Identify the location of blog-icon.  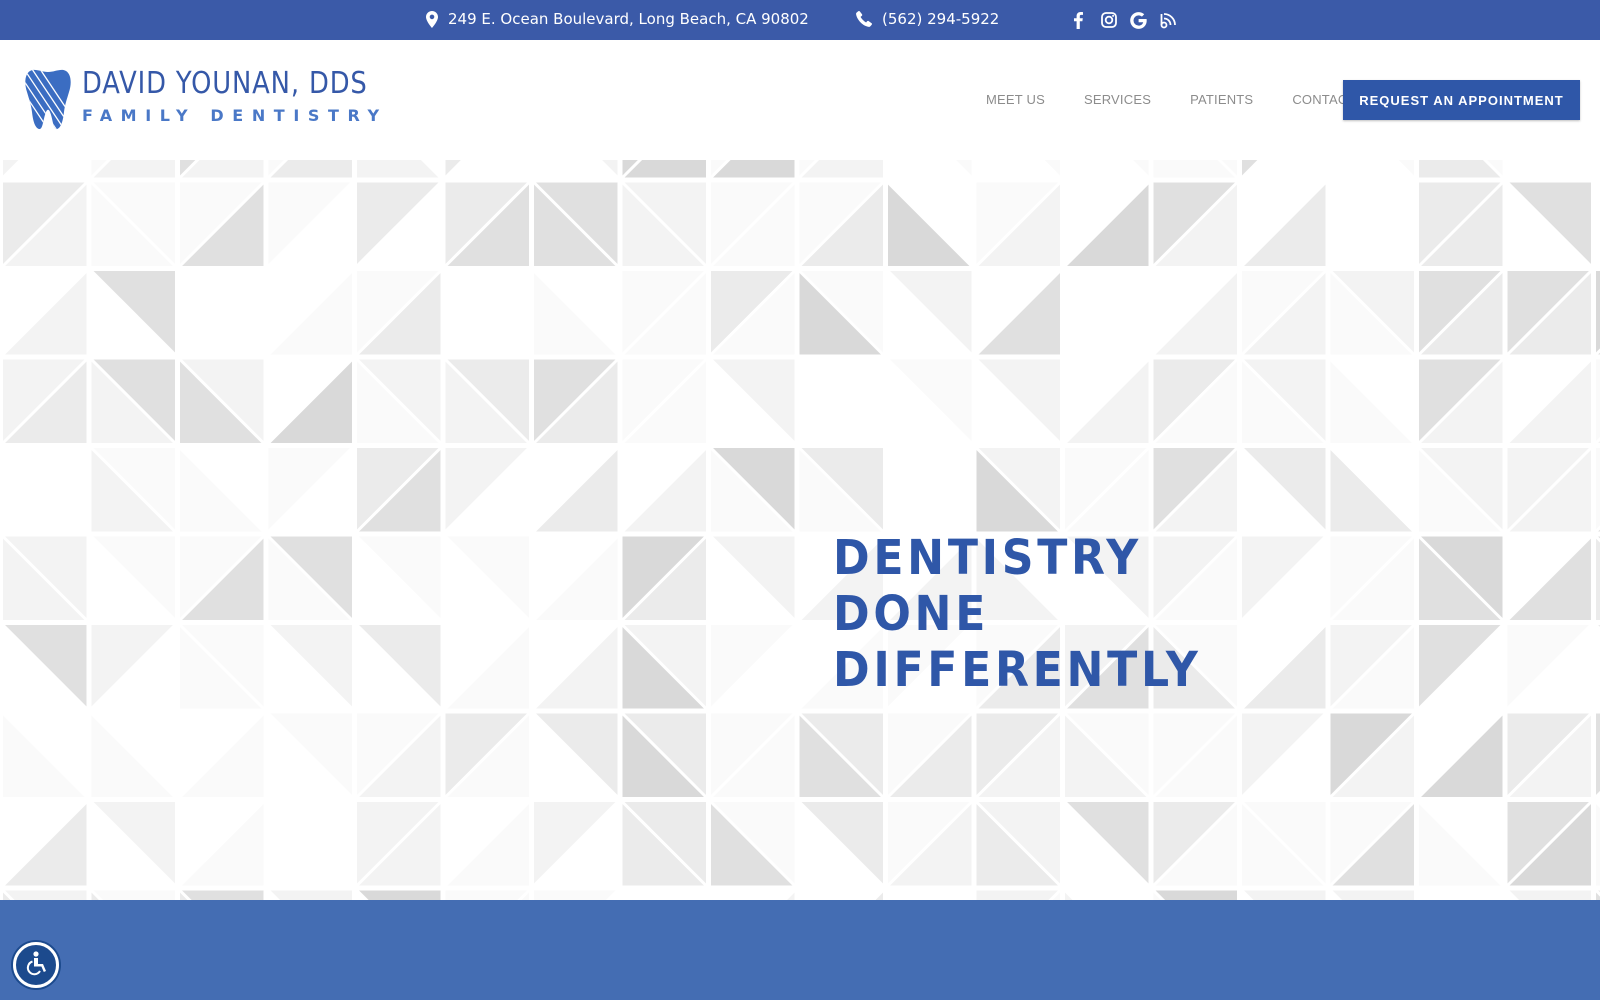
(1168, 20).